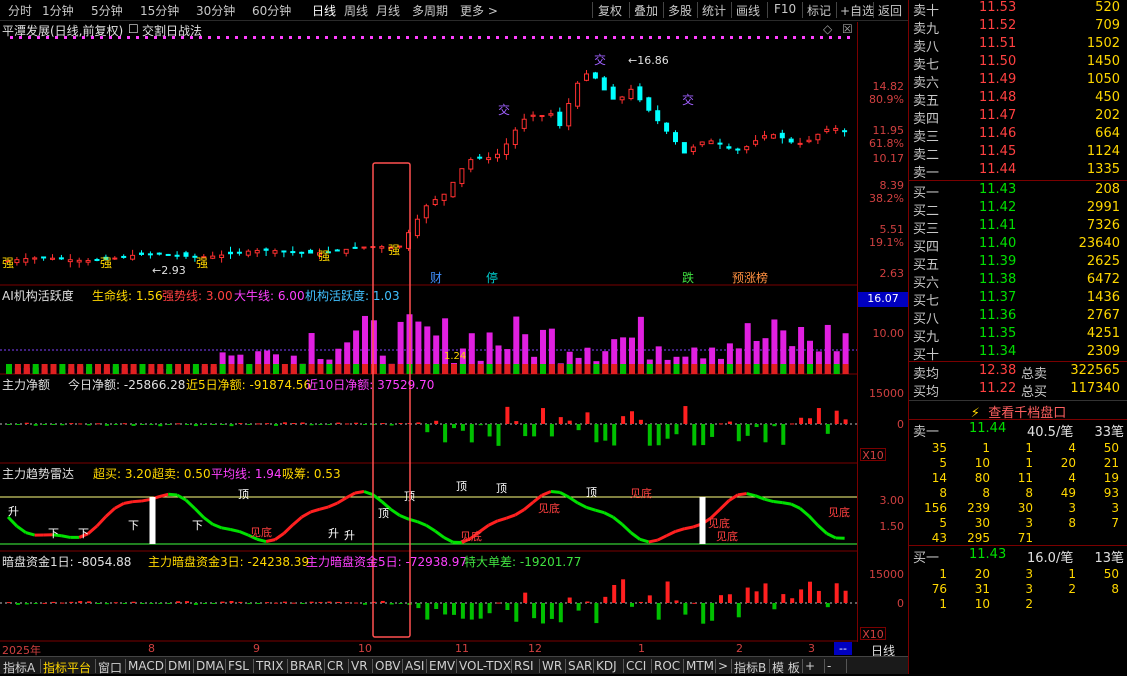  What do you see at coordinates (1018, 410) in the screenshot?
I see `depth-button: ⚡ 查看千档盘口` at bounding box center [1018, 410].